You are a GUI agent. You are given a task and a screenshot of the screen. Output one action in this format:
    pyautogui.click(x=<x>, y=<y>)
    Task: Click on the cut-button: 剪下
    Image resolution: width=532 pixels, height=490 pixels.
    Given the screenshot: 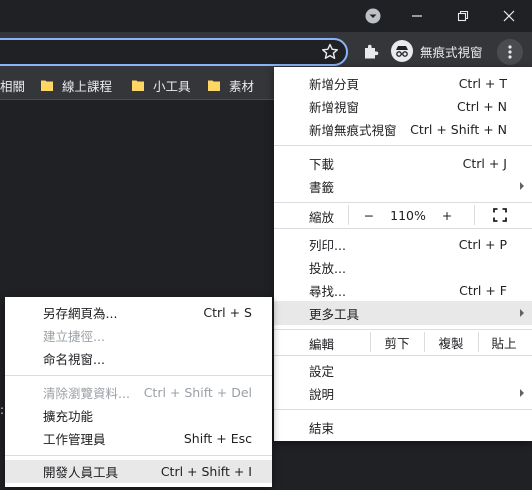 What is the action you would take?
    pyautogui.click(x=397, y=342)
    